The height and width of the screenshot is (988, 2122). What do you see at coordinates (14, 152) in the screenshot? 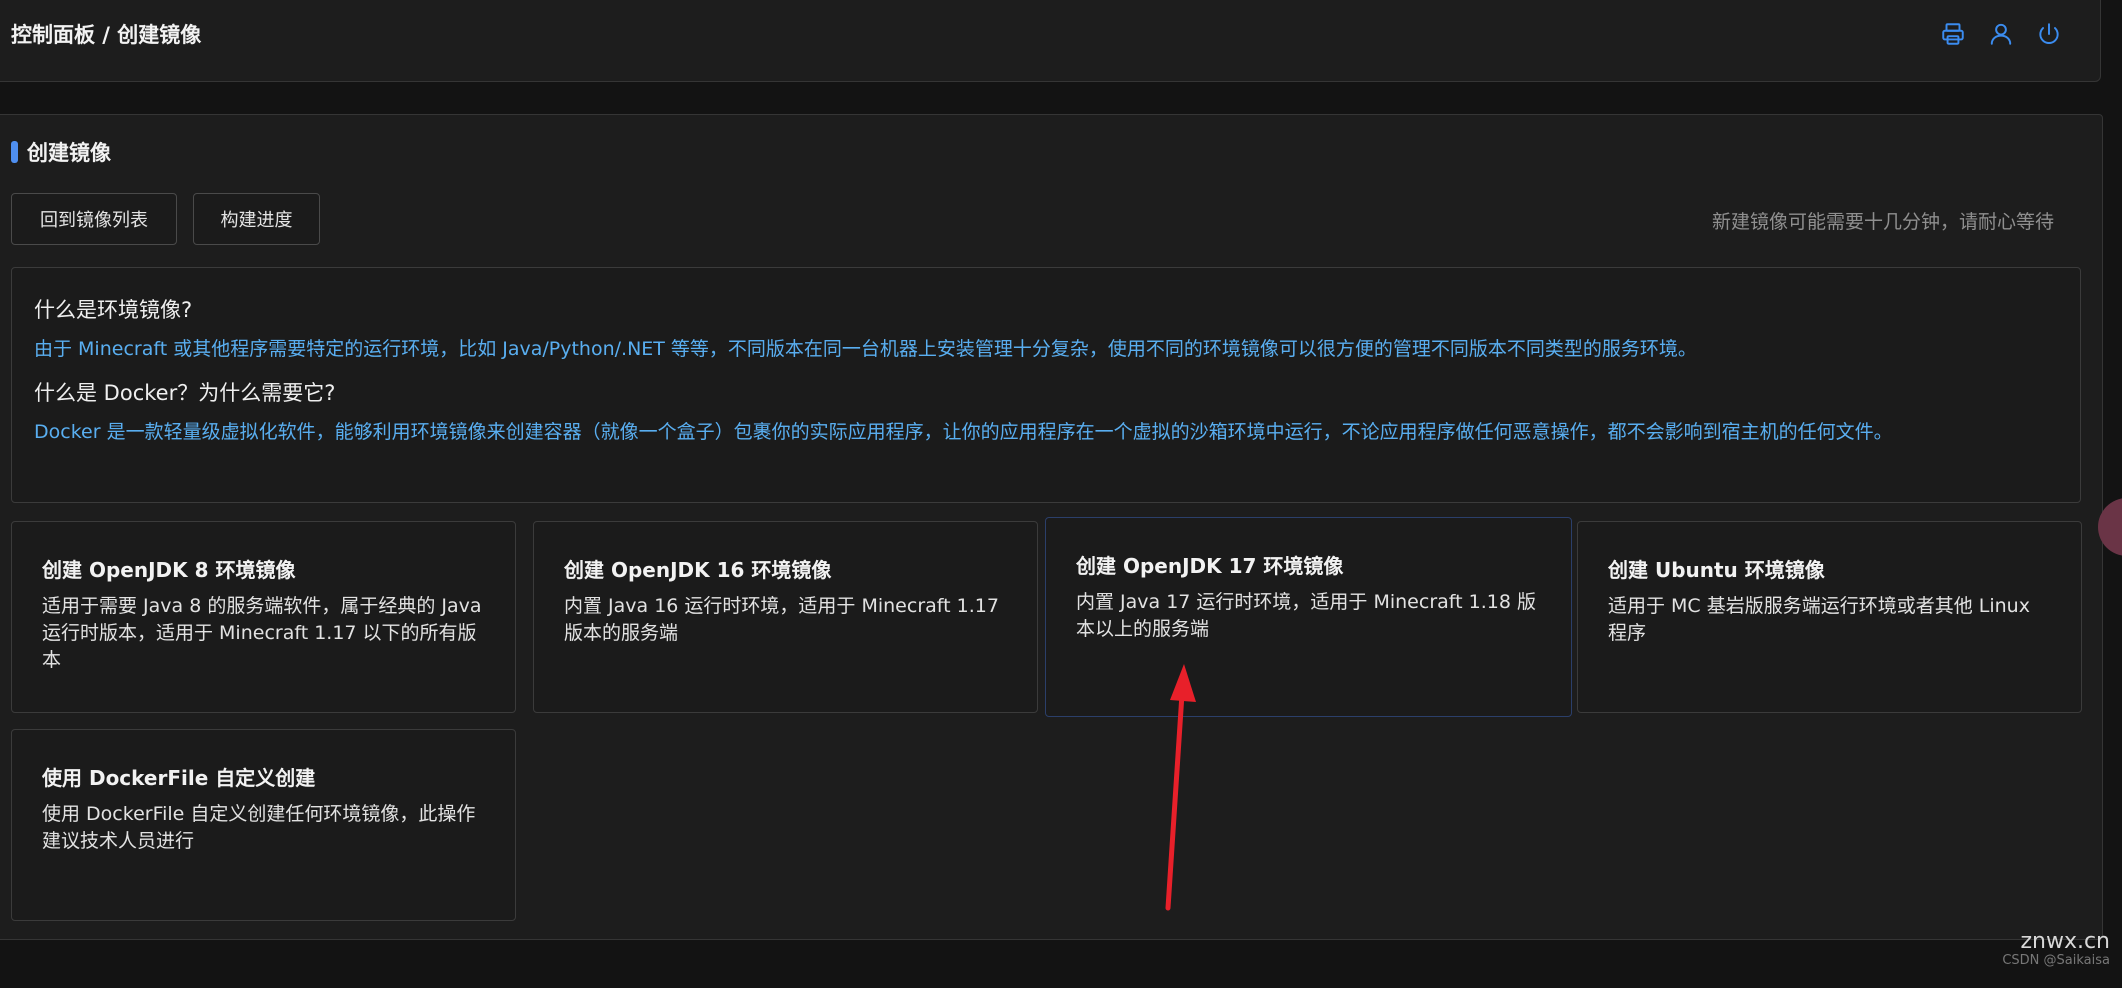
I see `title-accent-bar` at bounding box center [14, 152].